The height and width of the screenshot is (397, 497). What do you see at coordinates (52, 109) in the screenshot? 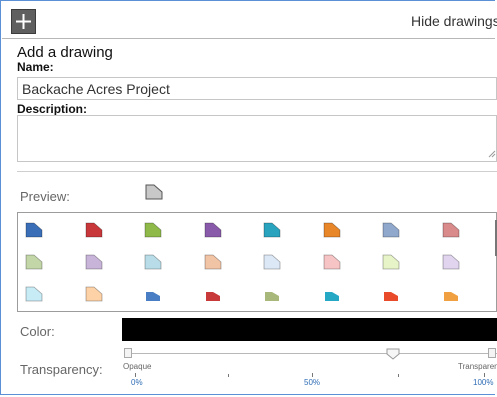
I see `description-label: Description:` at bounding box center [52, 109].